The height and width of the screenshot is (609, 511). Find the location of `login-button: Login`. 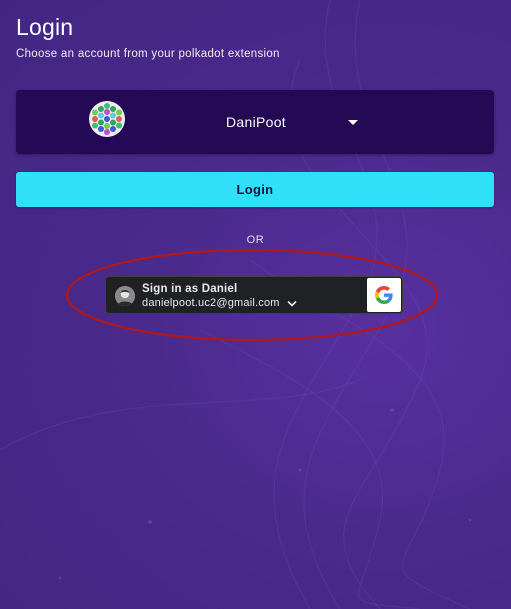

login-button: Login is located at coordinates (255, 189).